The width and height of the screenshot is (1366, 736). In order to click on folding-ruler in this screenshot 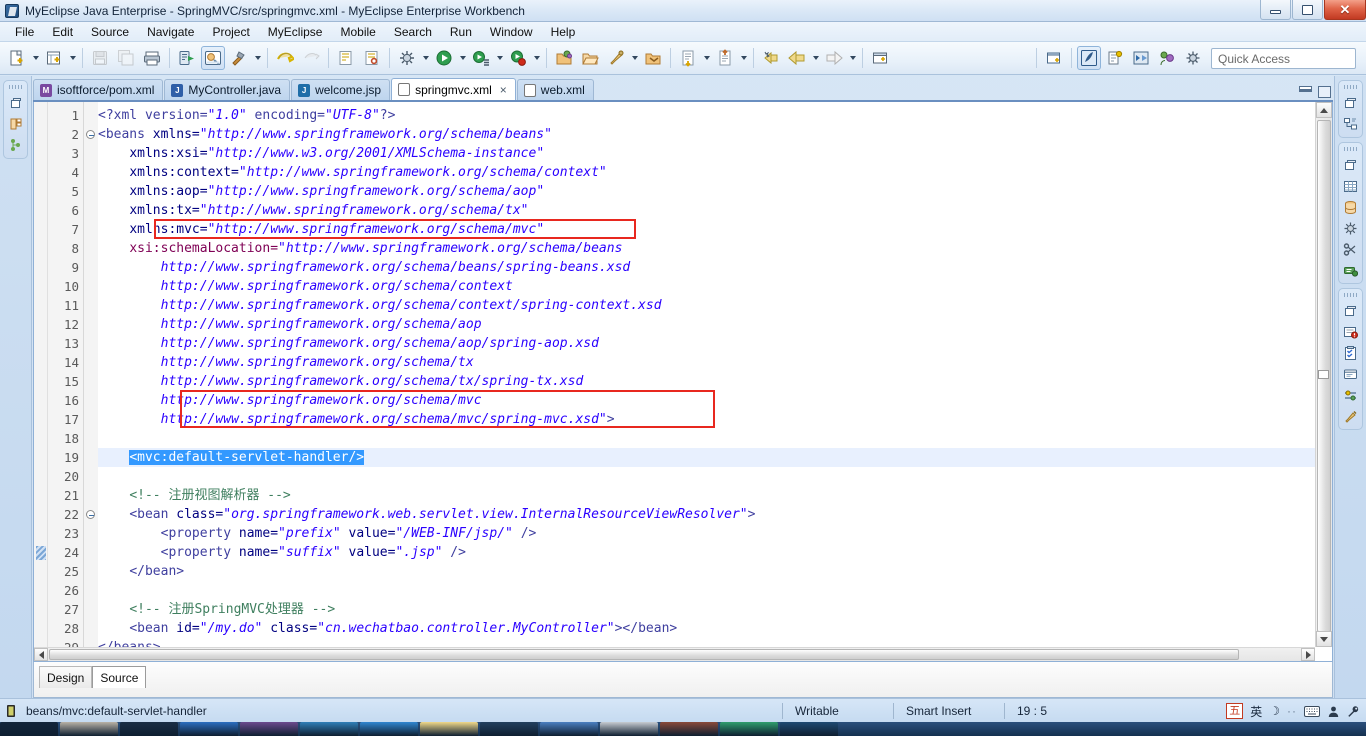, I will do `click(91, 381)`.